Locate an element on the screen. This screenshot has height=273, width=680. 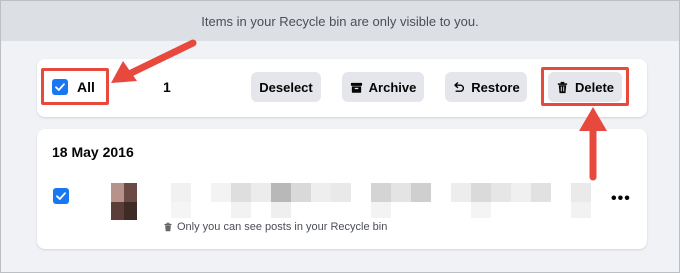
restore-label: Restore is located at coordinates (495, 87).